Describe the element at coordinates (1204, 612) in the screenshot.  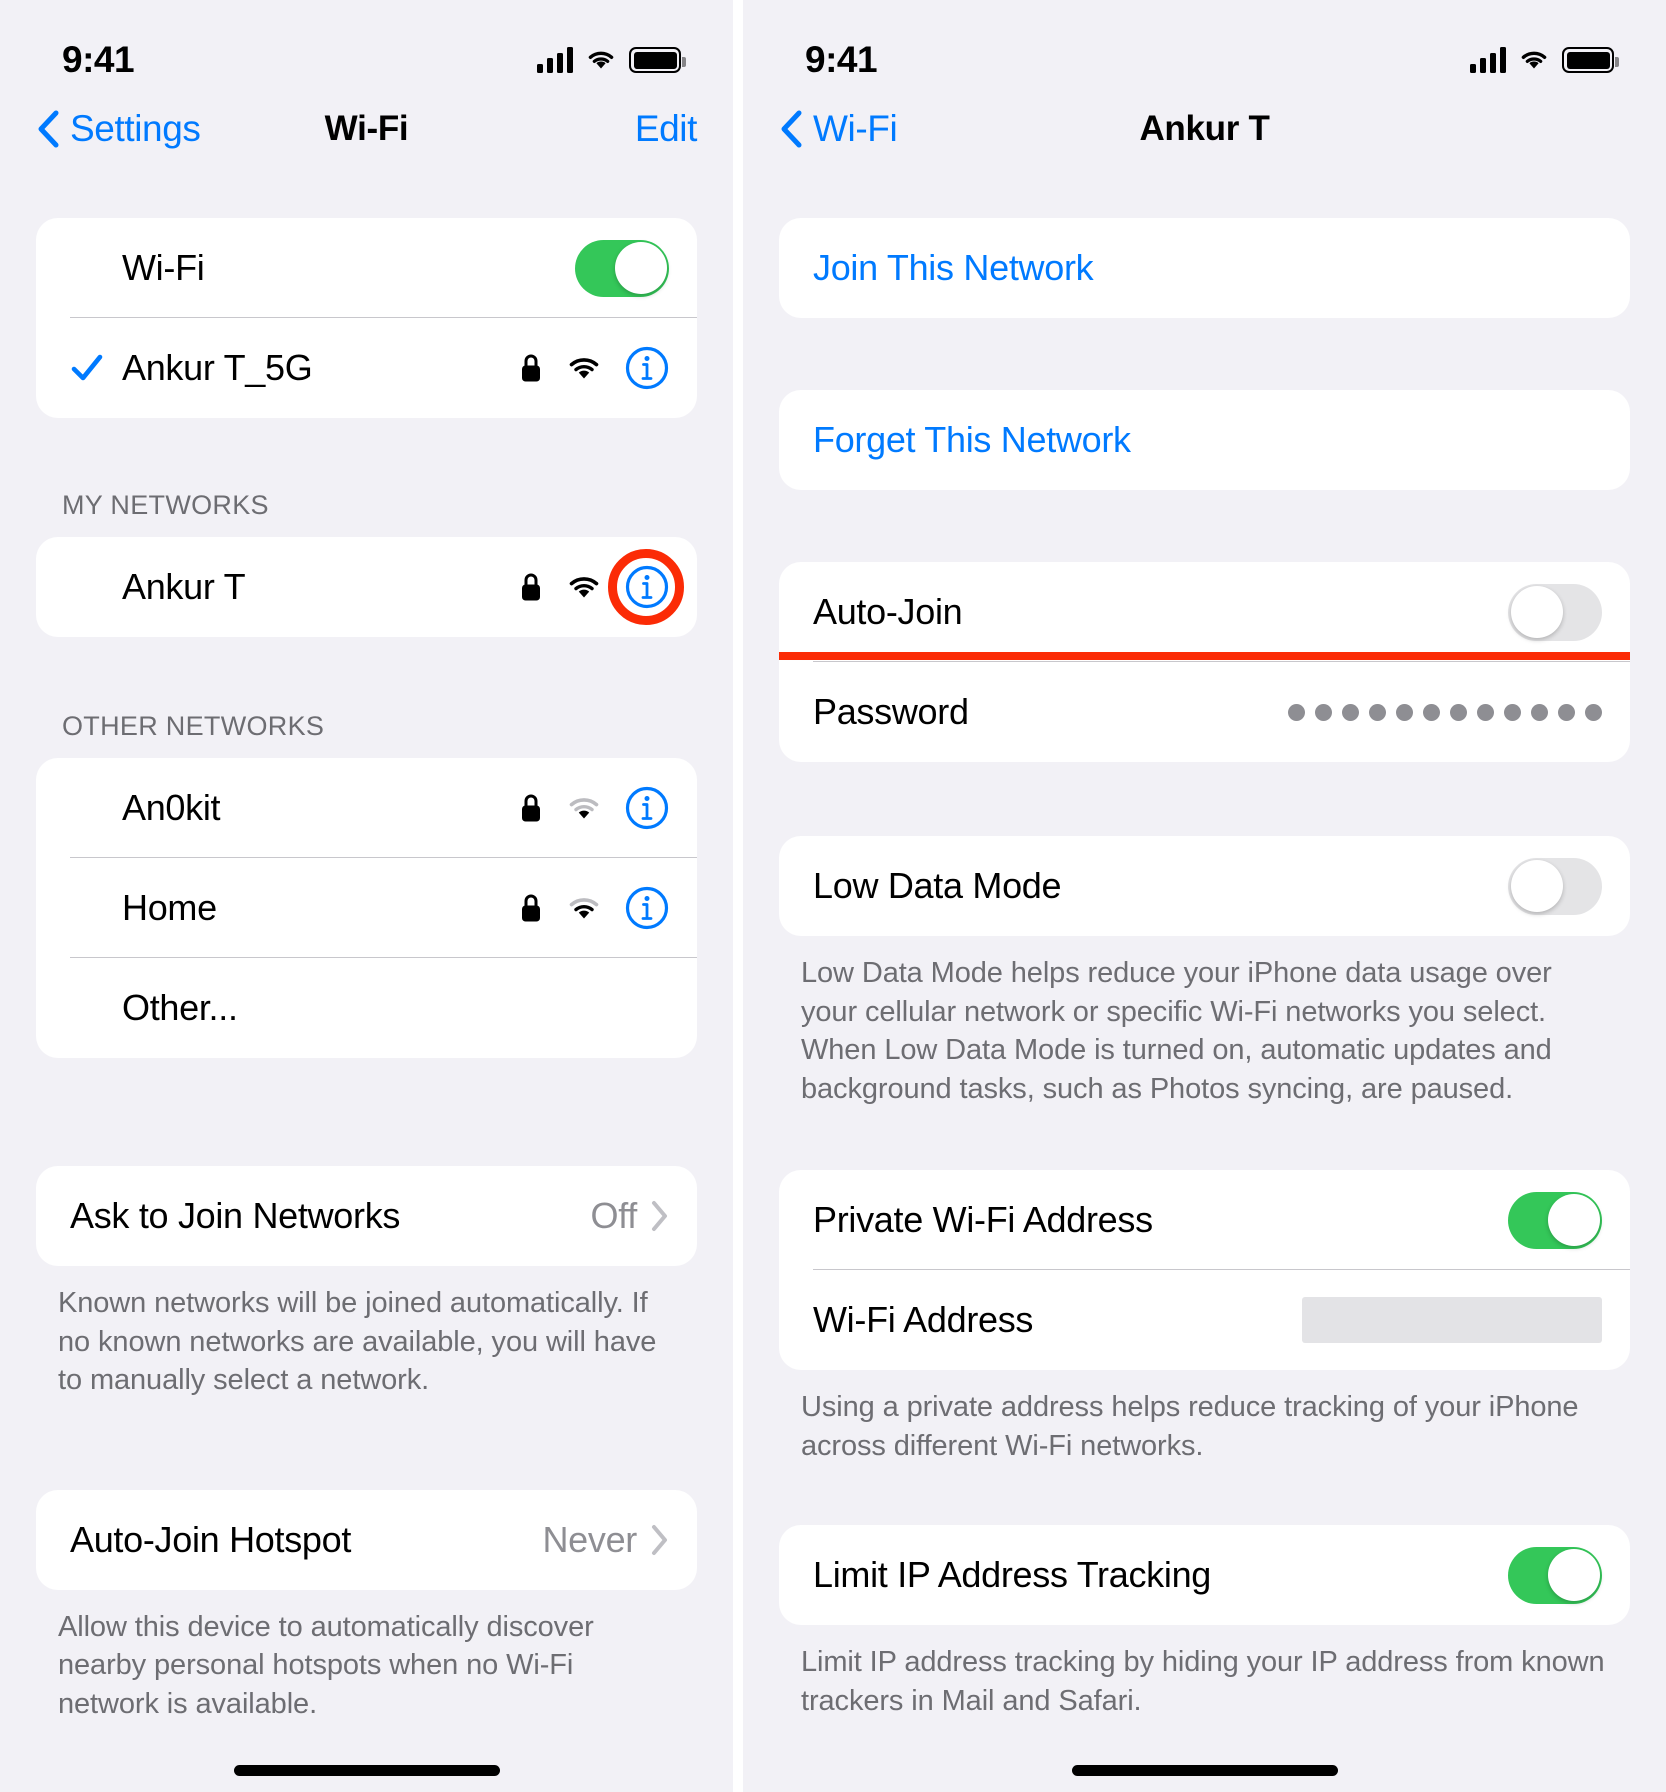
I see `auto-join-row: Auto-Join` at that location.